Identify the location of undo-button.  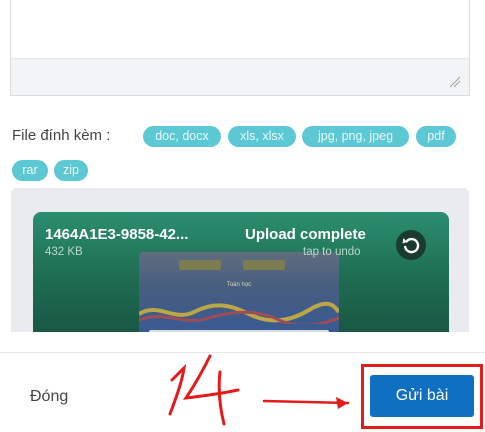
(411, 245).